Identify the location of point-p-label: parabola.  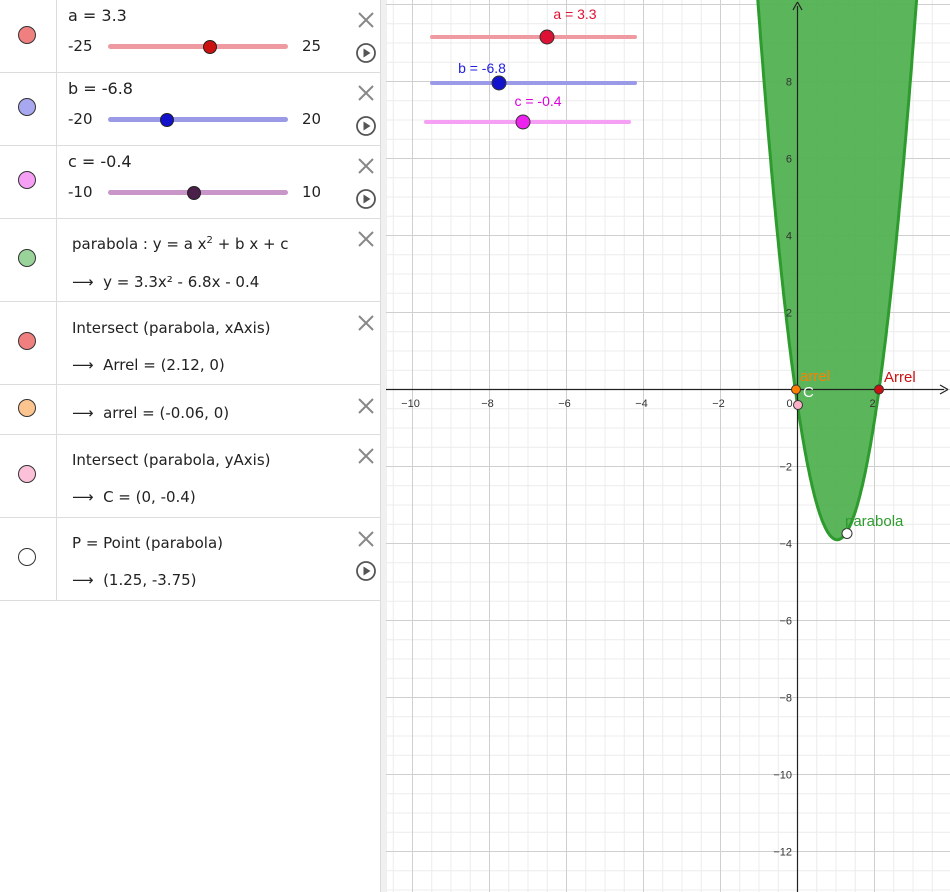
(874, 521).